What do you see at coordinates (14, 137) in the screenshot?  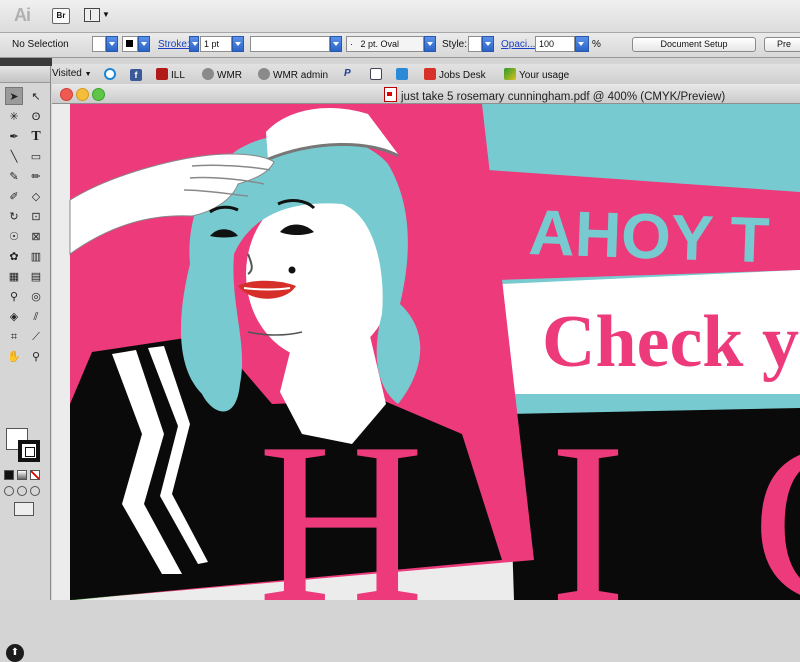 I see `pen-tool-icon: ✒` at bounding box center [14, 137].